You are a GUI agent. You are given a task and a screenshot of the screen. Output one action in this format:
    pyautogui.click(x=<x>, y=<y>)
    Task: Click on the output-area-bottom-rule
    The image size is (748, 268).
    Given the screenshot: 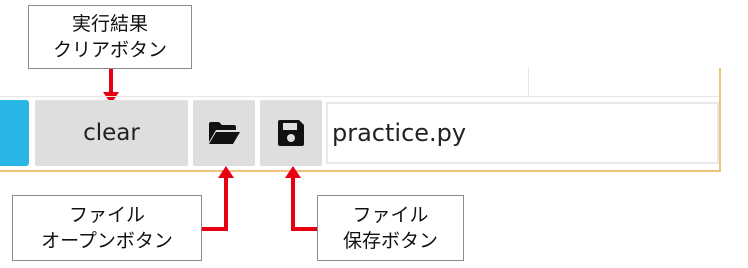 What is the action you would take?
    pyautogui.click(x=359, y=96)
    